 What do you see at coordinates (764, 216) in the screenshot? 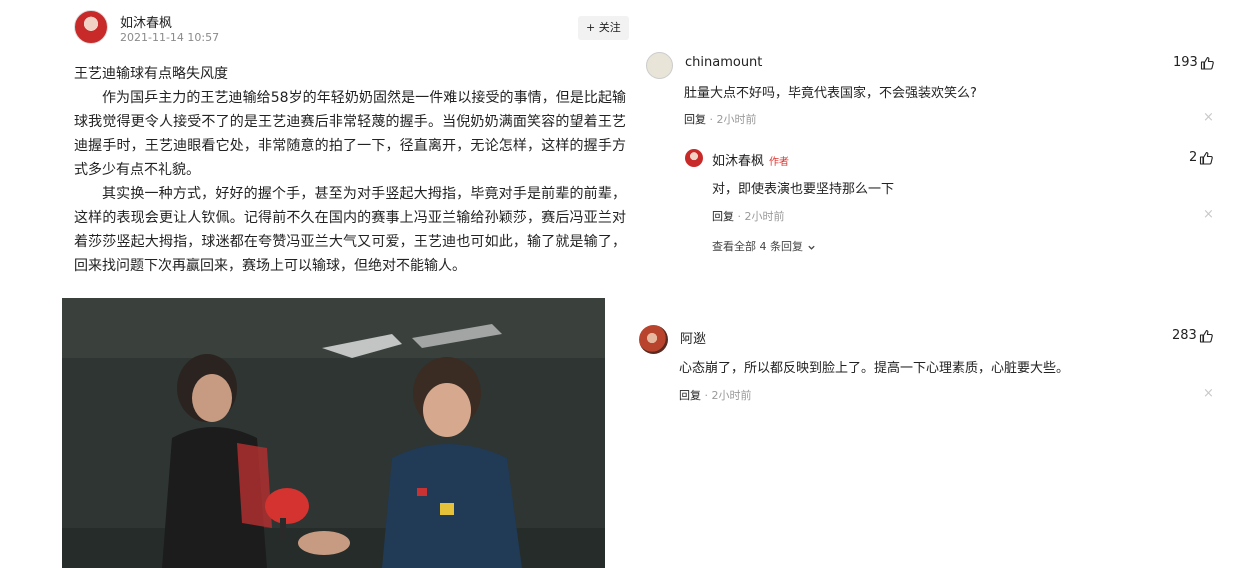
I see `reply-time: 2小时前` at bounding box center [764, 216].